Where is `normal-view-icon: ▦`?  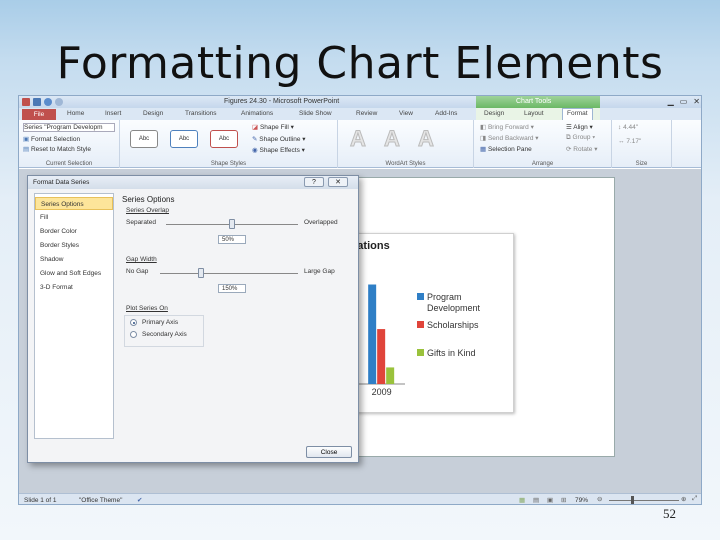
normal-view-icon: ▦ is located at coordinates (522, 500).